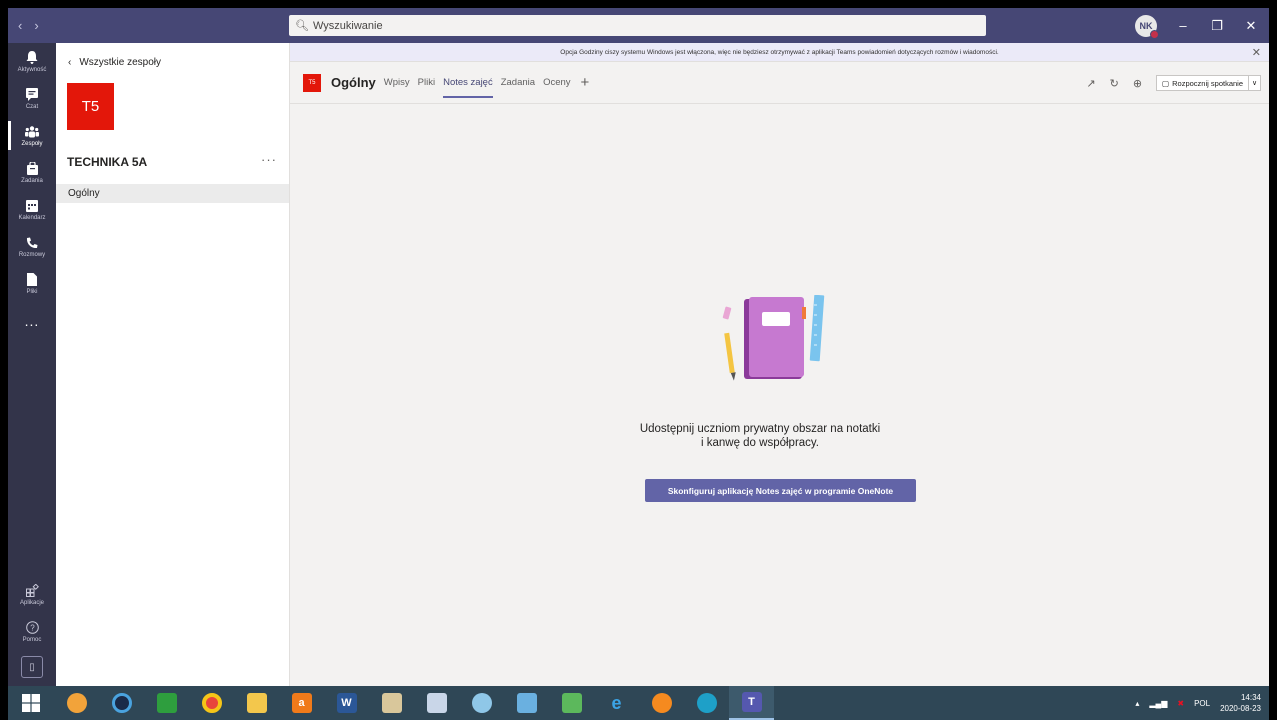 The width and height of the screenshot is (1277, 720). I want to click on file-icon, so click(32, 280).